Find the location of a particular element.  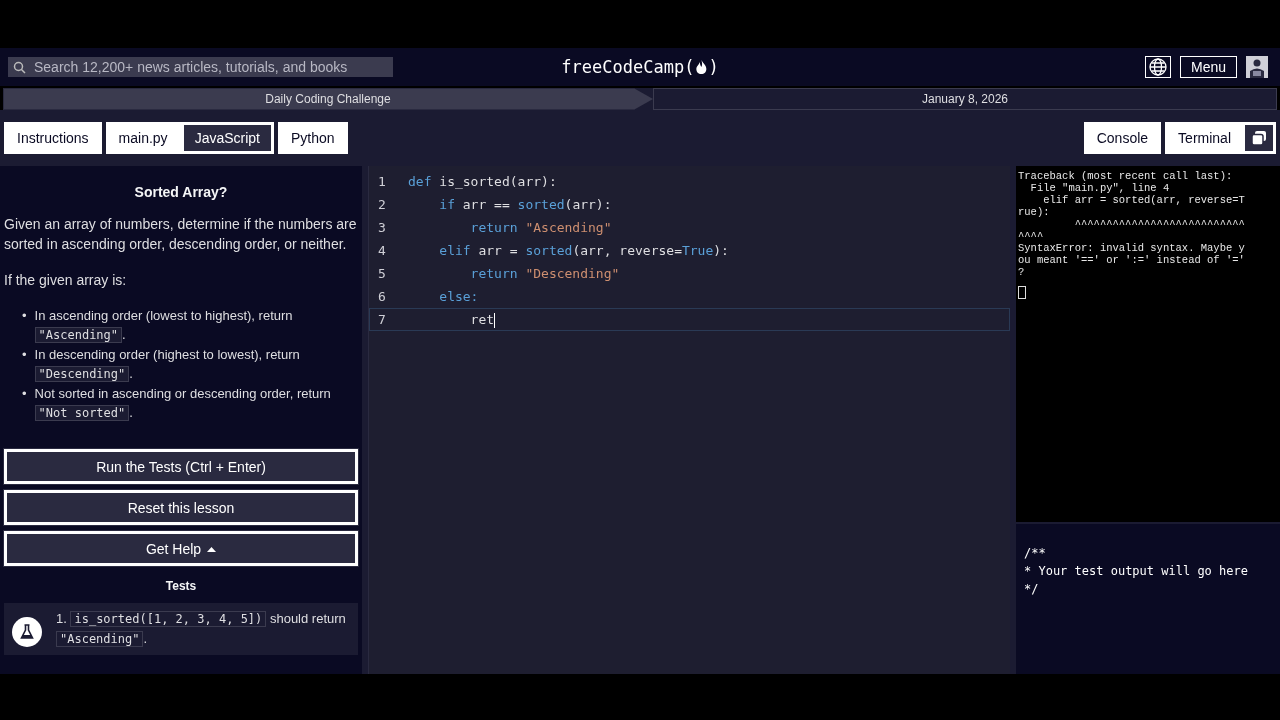

output-line: * Your test output will go here is located at coordinates (1136, 571).